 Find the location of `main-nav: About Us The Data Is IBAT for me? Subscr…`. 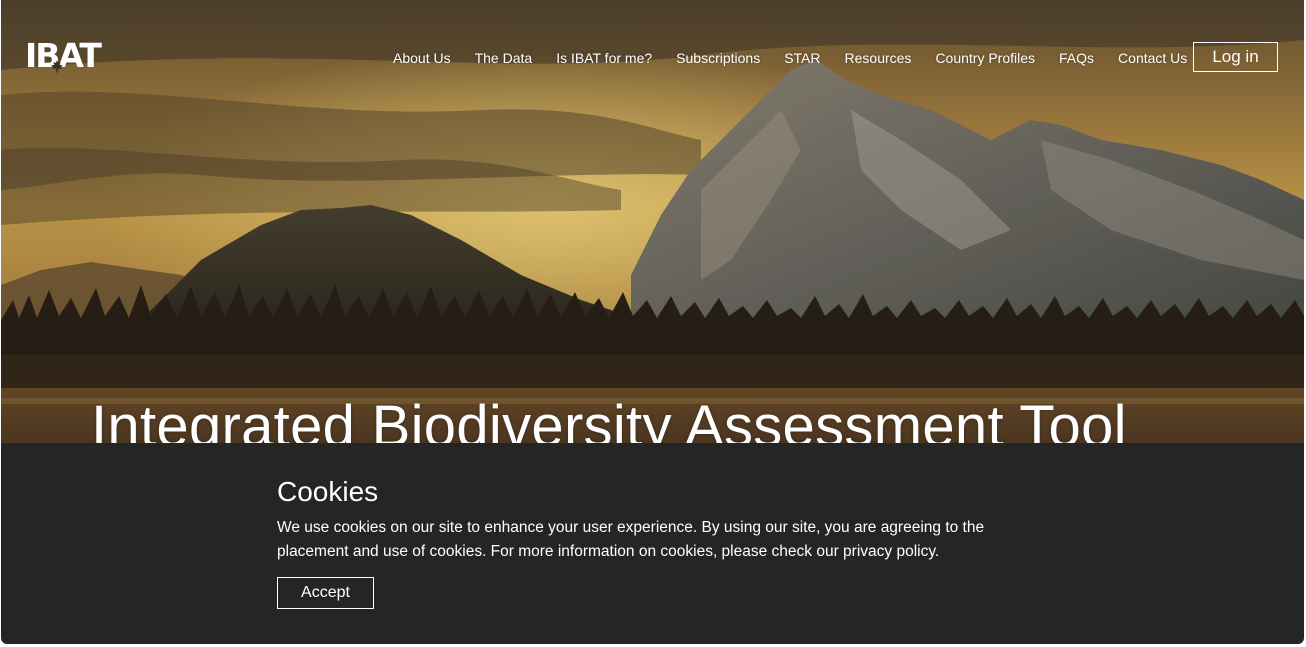

main-nav: About Us The Data Is IBAT for me? Subscr… is located at coordinates (802, 58).